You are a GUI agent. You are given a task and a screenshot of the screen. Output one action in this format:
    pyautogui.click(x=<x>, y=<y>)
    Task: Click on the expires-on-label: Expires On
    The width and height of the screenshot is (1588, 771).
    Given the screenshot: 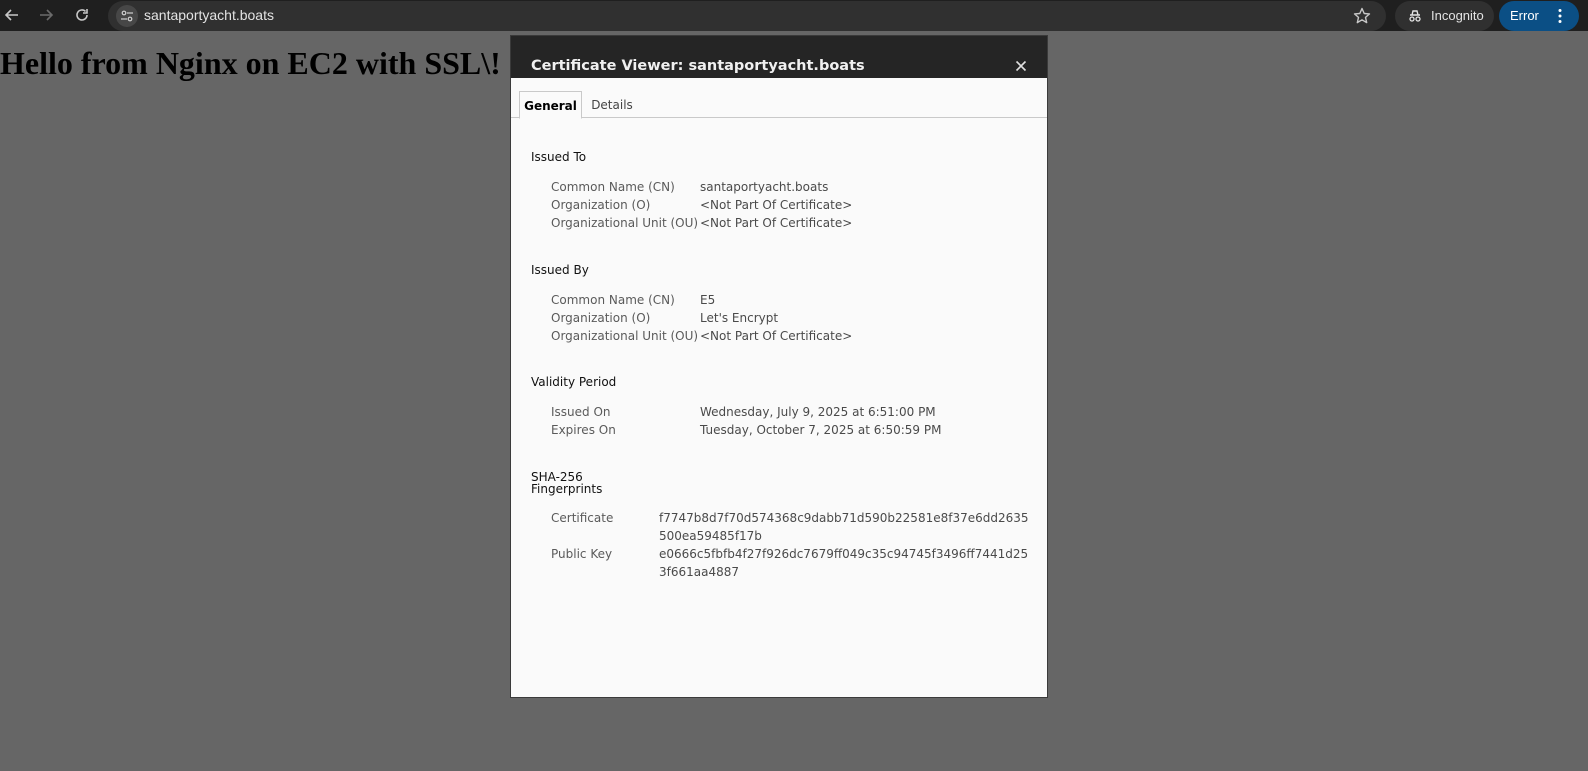 What is the action you would take?
    pyautogui.click(x=583, y=430)
    